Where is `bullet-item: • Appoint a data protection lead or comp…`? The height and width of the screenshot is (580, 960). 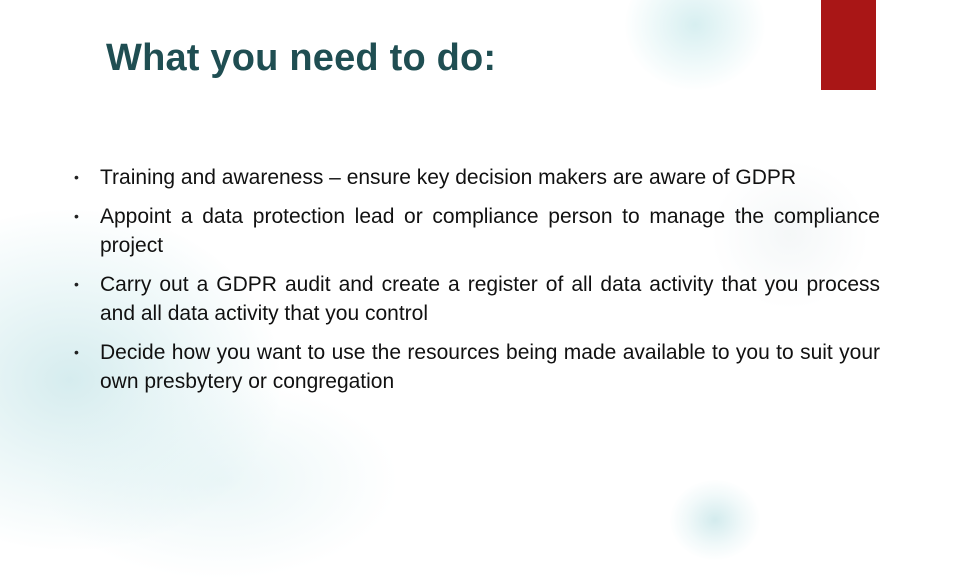
bullet-item: • Appoint a data protection lead or comp… is located at coordinates (477, 231).